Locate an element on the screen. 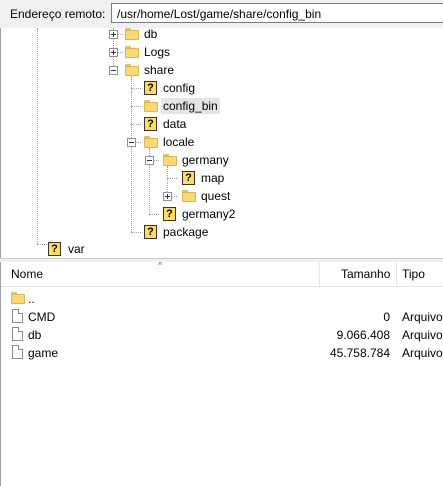 The height and width of the screenshot is (486, 443). tree-node-label: locale is located at coordinates (179, 142).